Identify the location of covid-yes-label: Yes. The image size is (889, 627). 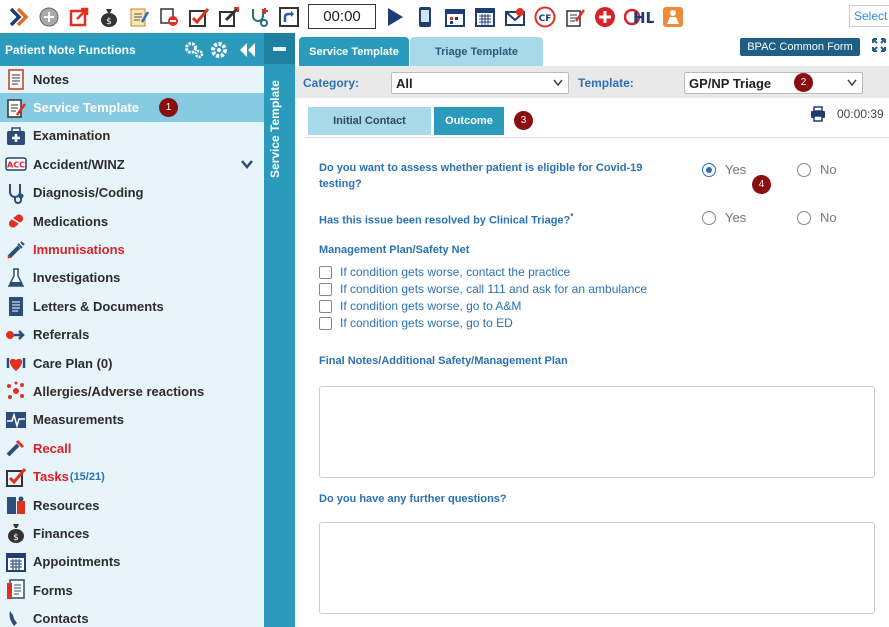
(736, 169).